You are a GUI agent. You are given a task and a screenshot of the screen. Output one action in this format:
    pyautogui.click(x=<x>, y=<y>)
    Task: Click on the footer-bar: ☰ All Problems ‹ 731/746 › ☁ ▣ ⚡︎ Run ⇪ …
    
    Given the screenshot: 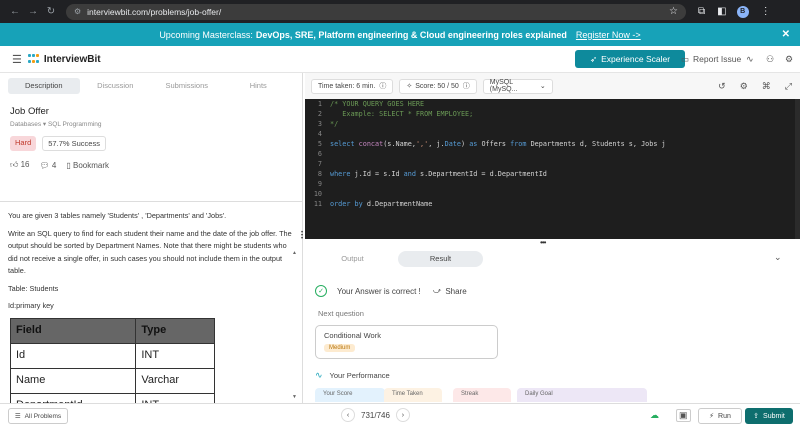 What is the action you would take?
    pyautogui.click(x=400, y=415)
    